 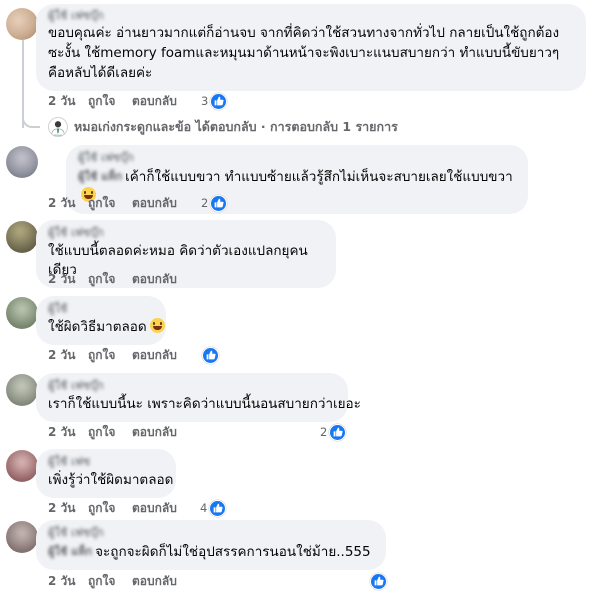 What do you see at coordinates (58, 127) in the screenshot?
I see `doctor-avatar` at bounding box center [58, 127].